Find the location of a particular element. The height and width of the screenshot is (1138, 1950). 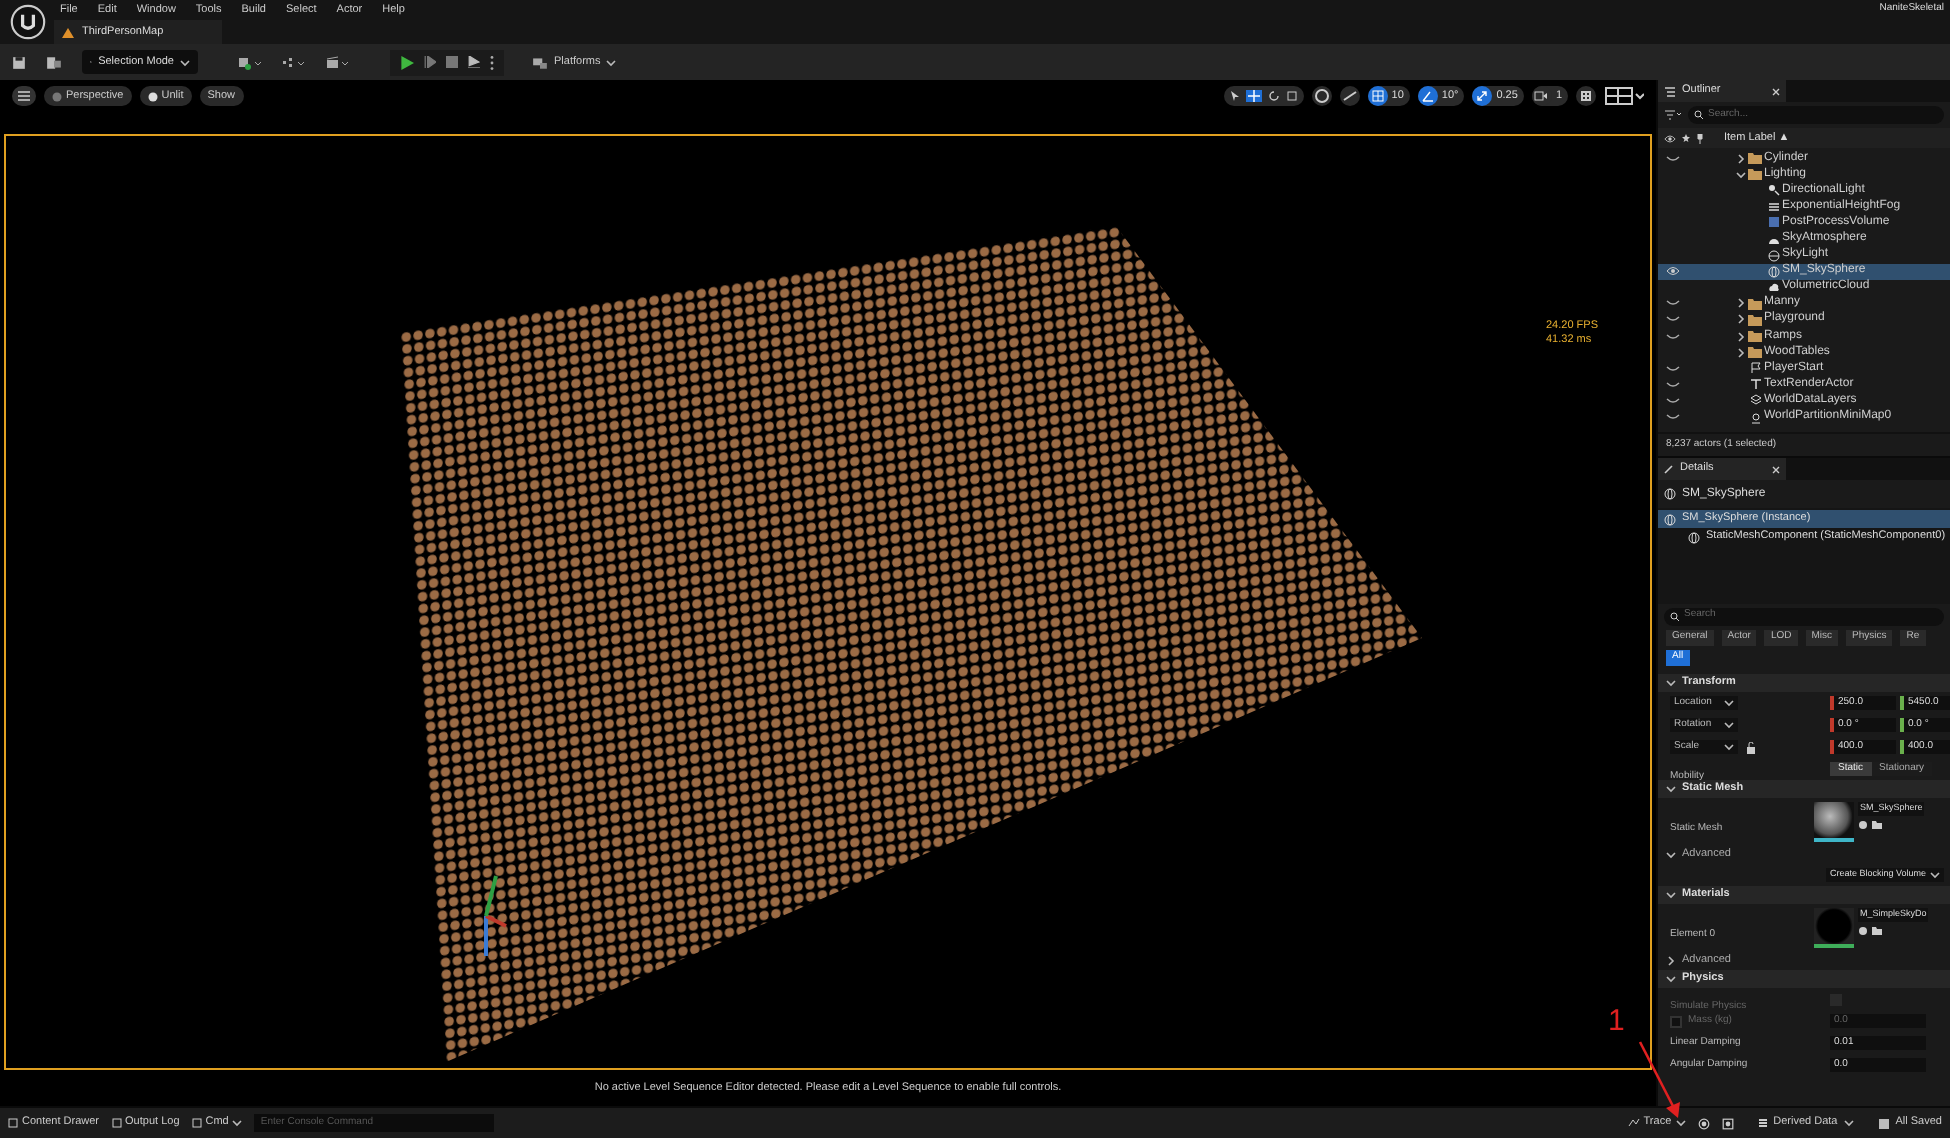

surface-snap-icon is located at coordinates (1349, 96).